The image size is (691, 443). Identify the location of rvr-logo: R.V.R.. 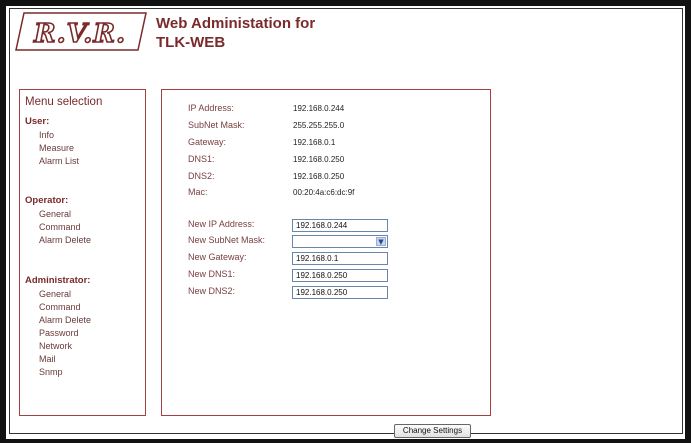
(81, 31).